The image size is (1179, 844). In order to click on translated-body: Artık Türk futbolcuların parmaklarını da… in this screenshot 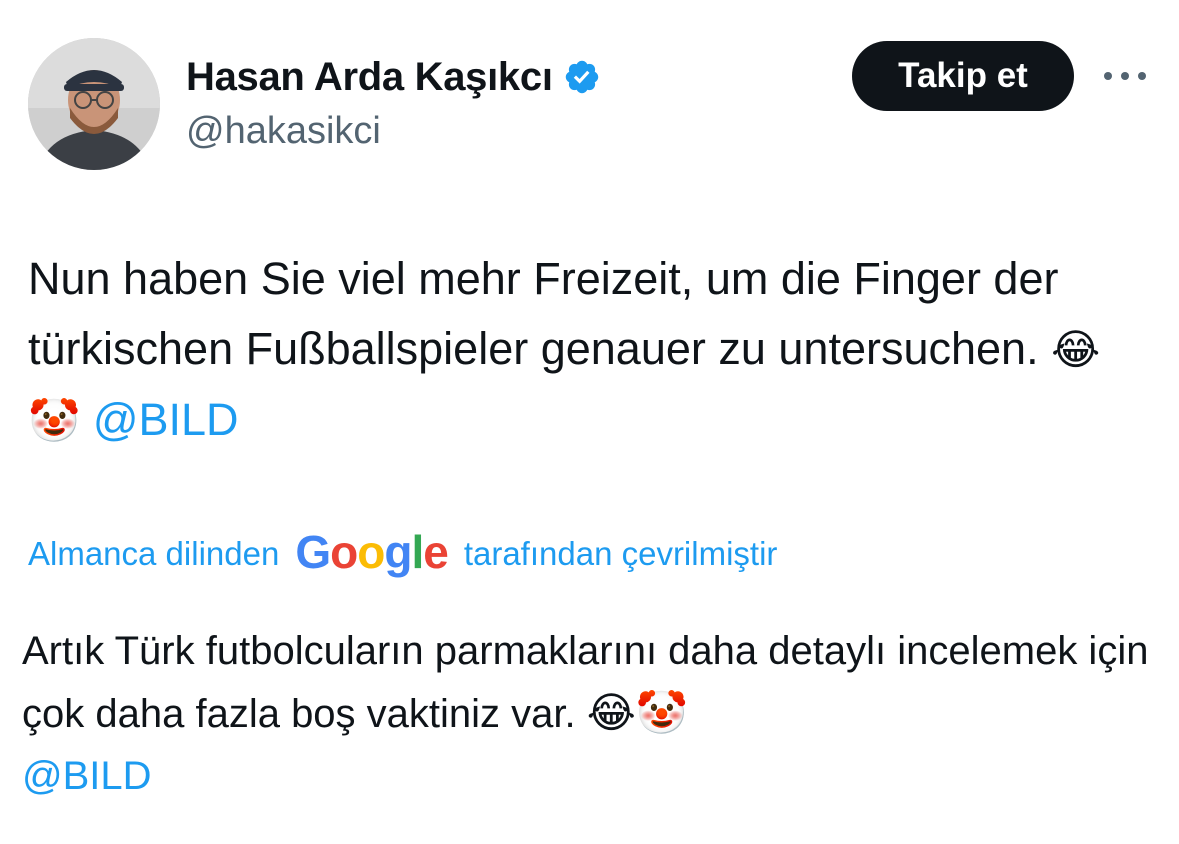, I will do `click(585, 682)`.